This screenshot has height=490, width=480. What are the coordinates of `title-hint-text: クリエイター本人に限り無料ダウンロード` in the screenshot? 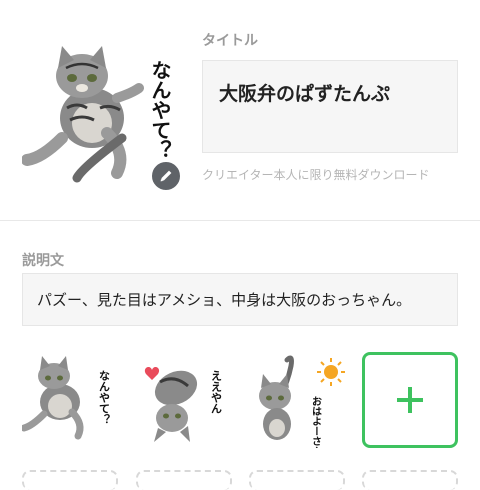 It's located at (316, 175).